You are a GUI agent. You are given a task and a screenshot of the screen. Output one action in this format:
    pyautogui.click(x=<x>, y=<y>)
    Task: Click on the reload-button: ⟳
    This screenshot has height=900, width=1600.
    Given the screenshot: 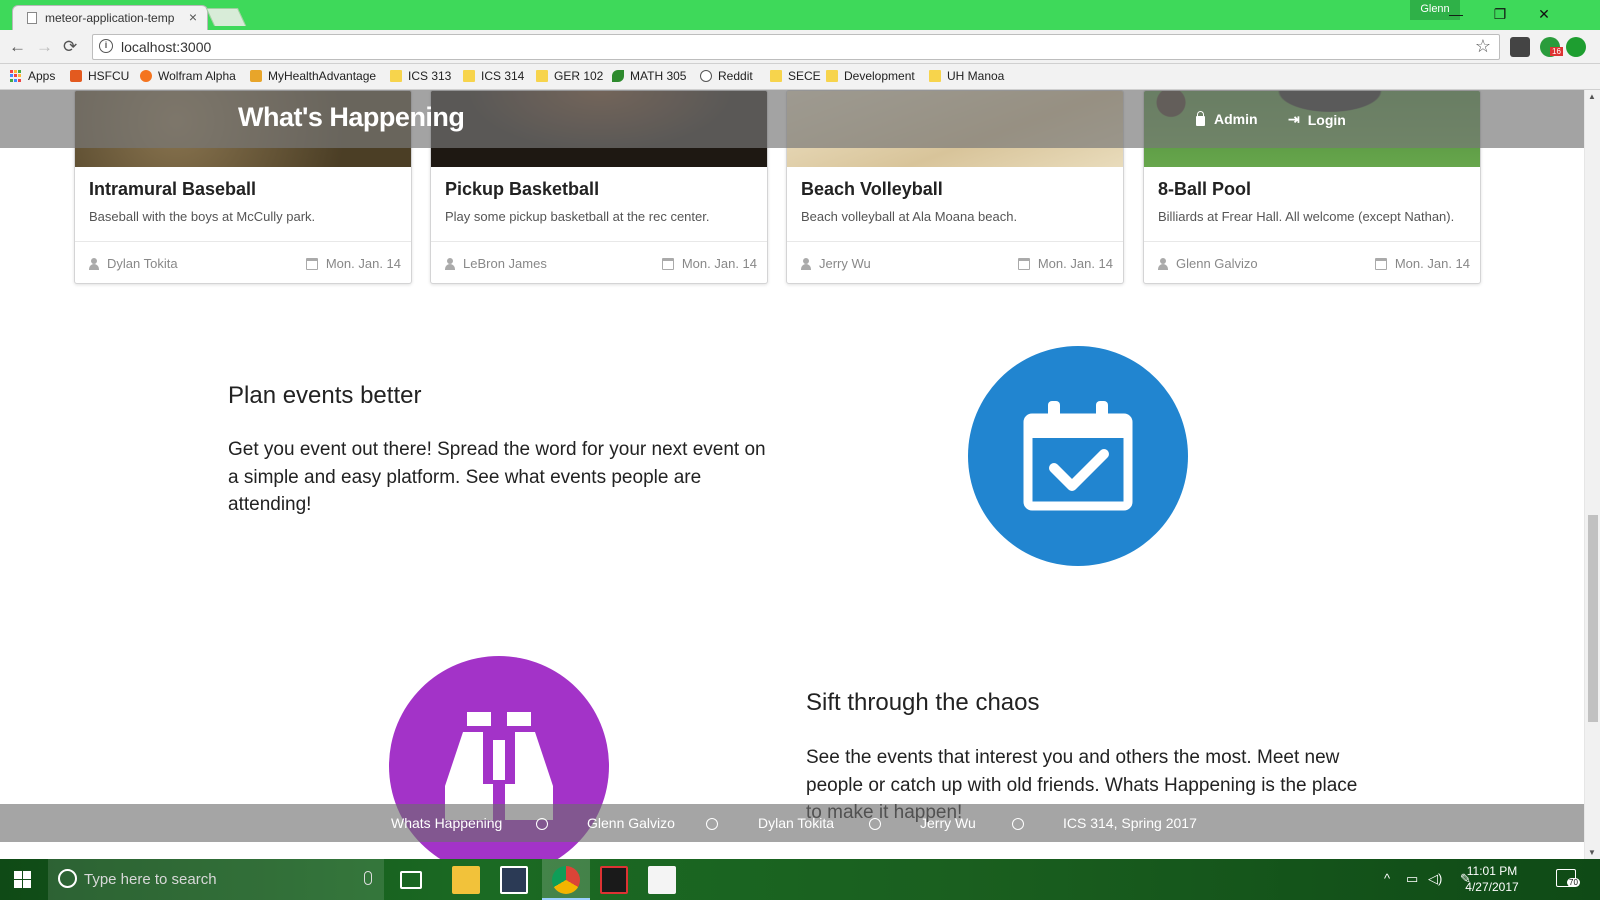 What is the action you would take?
    pyautogui.click(x=70, y=47)
    